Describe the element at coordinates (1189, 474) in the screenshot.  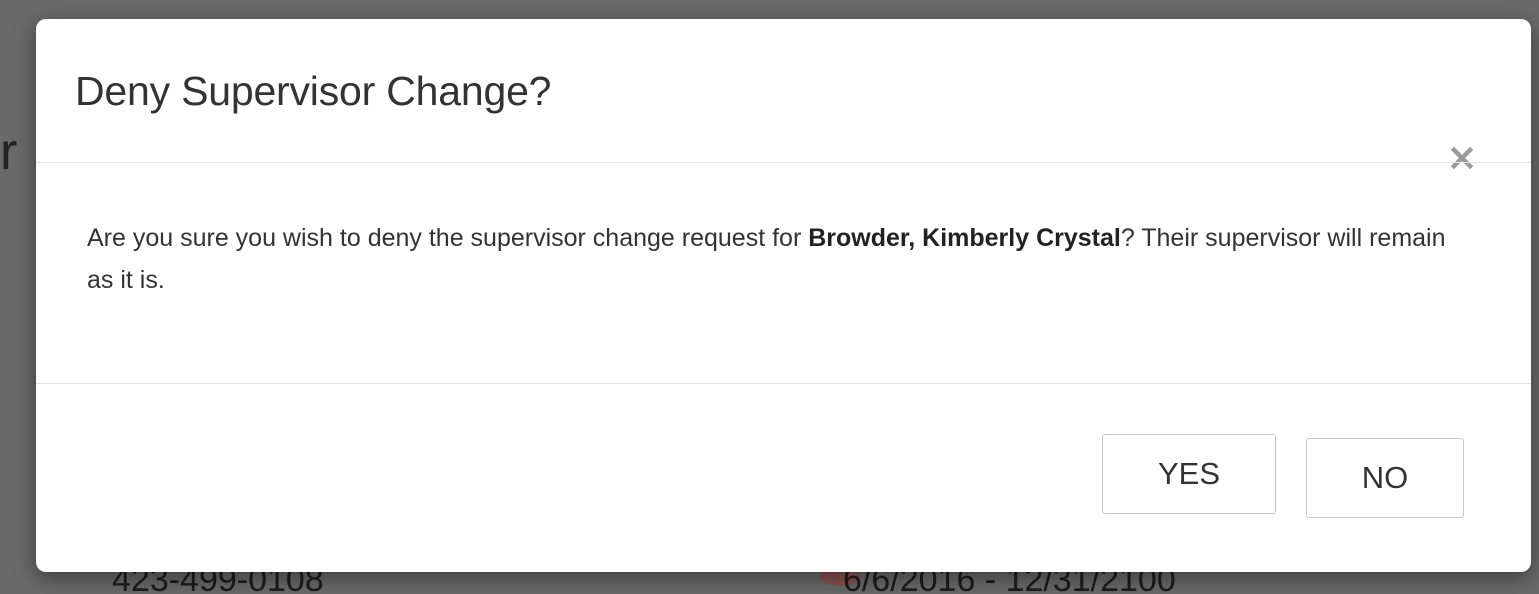
I see `yes-button: YES` at that location.